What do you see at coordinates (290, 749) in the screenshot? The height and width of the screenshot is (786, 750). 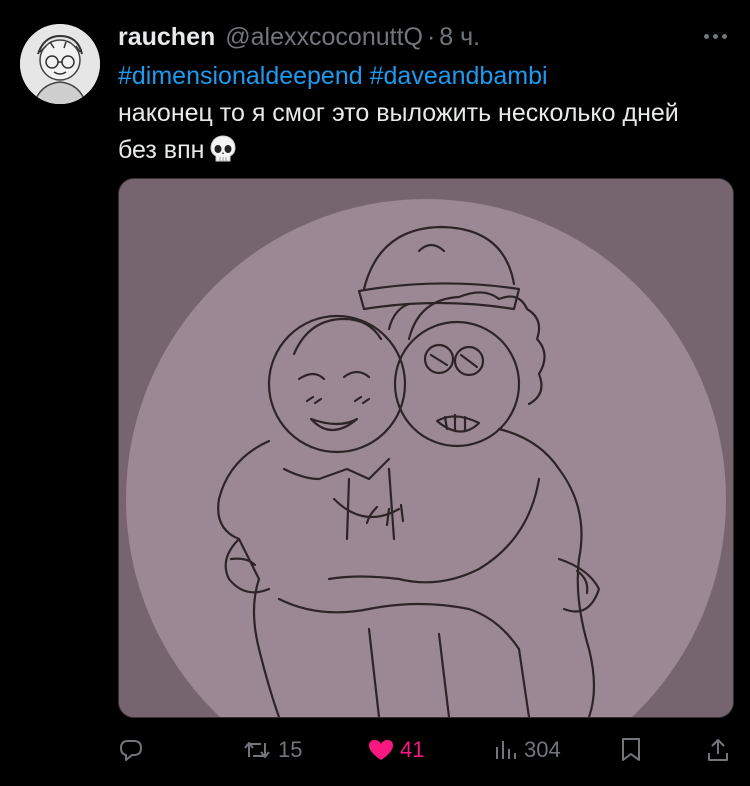 I see `retweet-count: 15` at bounding box center [290, 749].